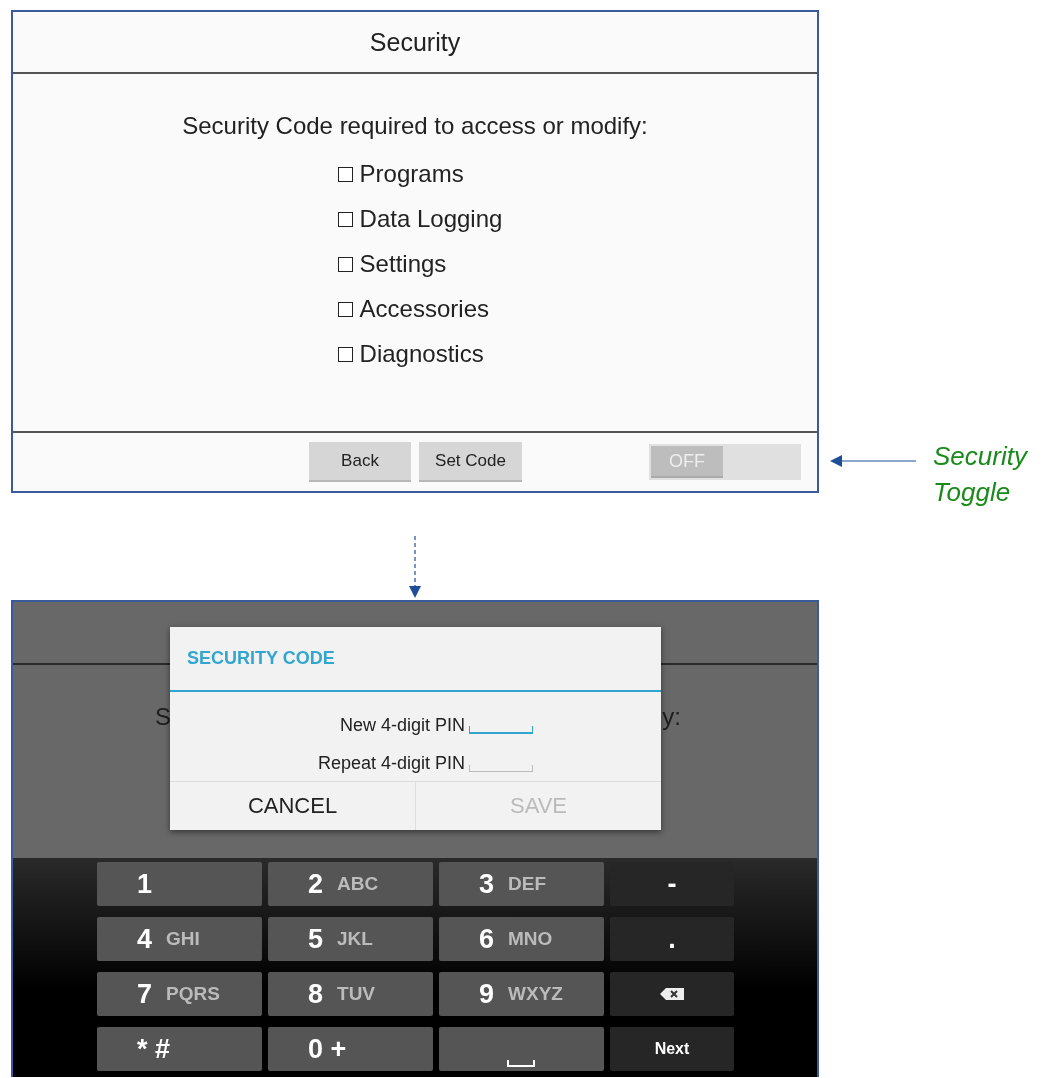 This screenshot has width=1046, height=1078. Describe the element at coordinates (415, 567) in the screenshot. I see `dashed-arrow` at that location.